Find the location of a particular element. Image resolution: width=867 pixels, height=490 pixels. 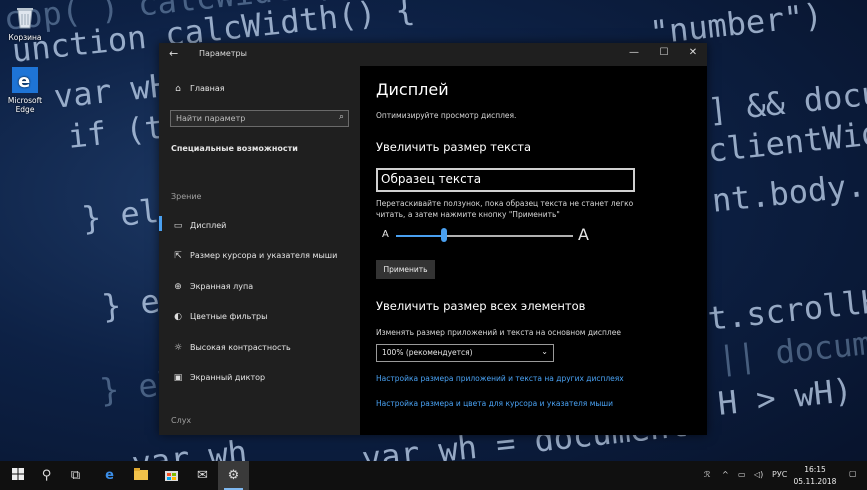

sample-text-box: Образец текста is located at coordinates (505, 180).